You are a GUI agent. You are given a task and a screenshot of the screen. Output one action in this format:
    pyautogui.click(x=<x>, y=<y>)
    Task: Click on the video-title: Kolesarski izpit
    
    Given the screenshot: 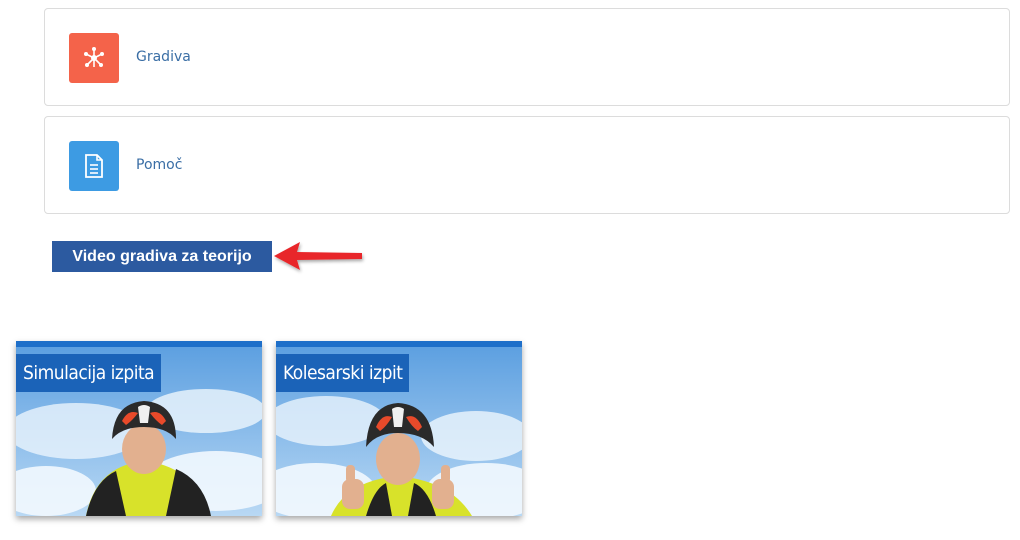 What is the action you would take?
    pyautogui.click(x=343, y=373)
    